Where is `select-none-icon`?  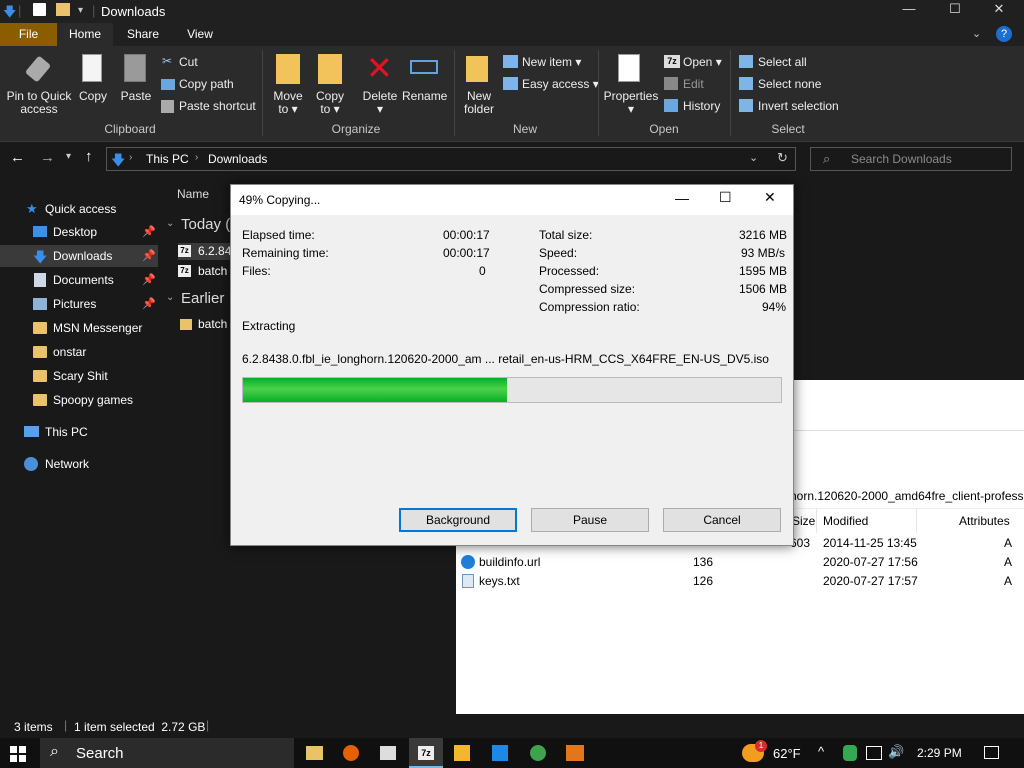
select-none-icon is located at coordinates (746, 83).